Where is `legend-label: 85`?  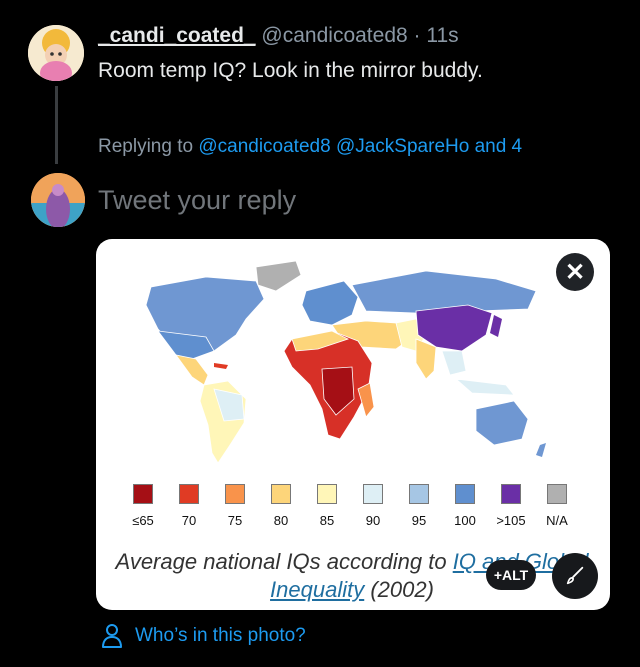 legend-label: 85 is located at coordinates (327, 520).